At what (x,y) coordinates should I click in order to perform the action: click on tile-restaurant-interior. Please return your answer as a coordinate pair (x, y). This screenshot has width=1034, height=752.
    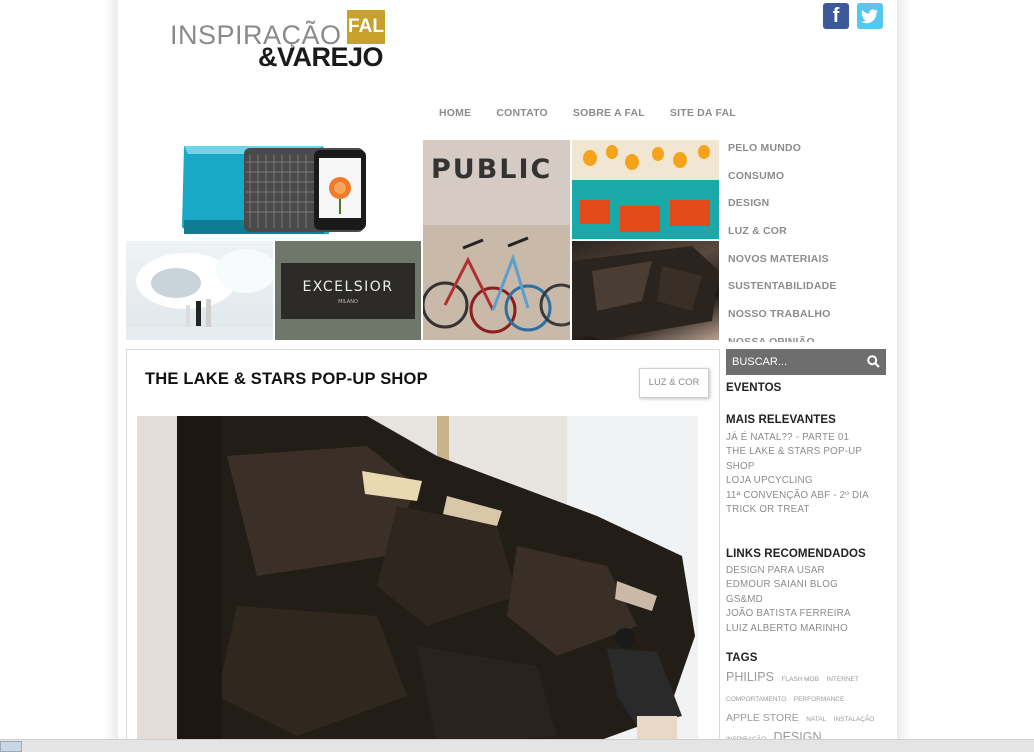
    Looking at the image, I should click on (645, 189).